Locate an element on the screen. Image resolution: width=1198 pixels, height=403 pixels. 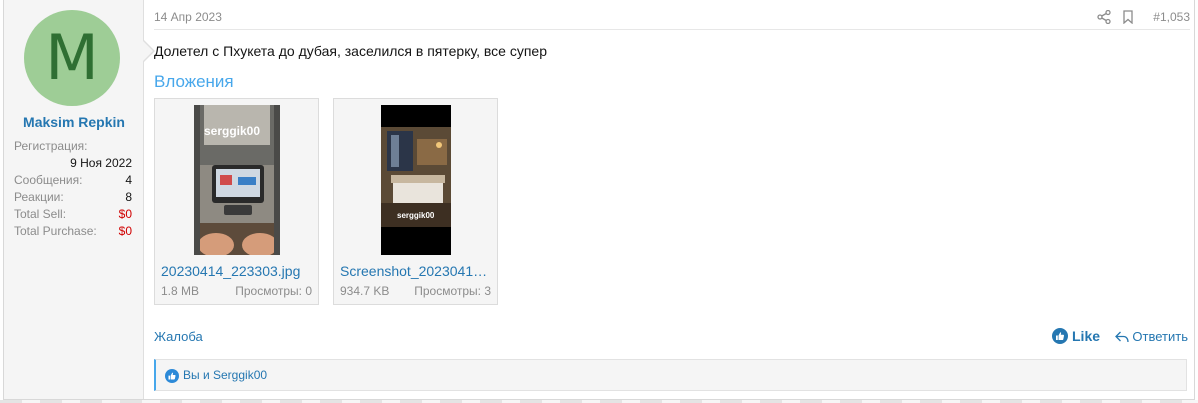
reactions-text: Вы и Serggik00 is located at coordinates (225, 375).